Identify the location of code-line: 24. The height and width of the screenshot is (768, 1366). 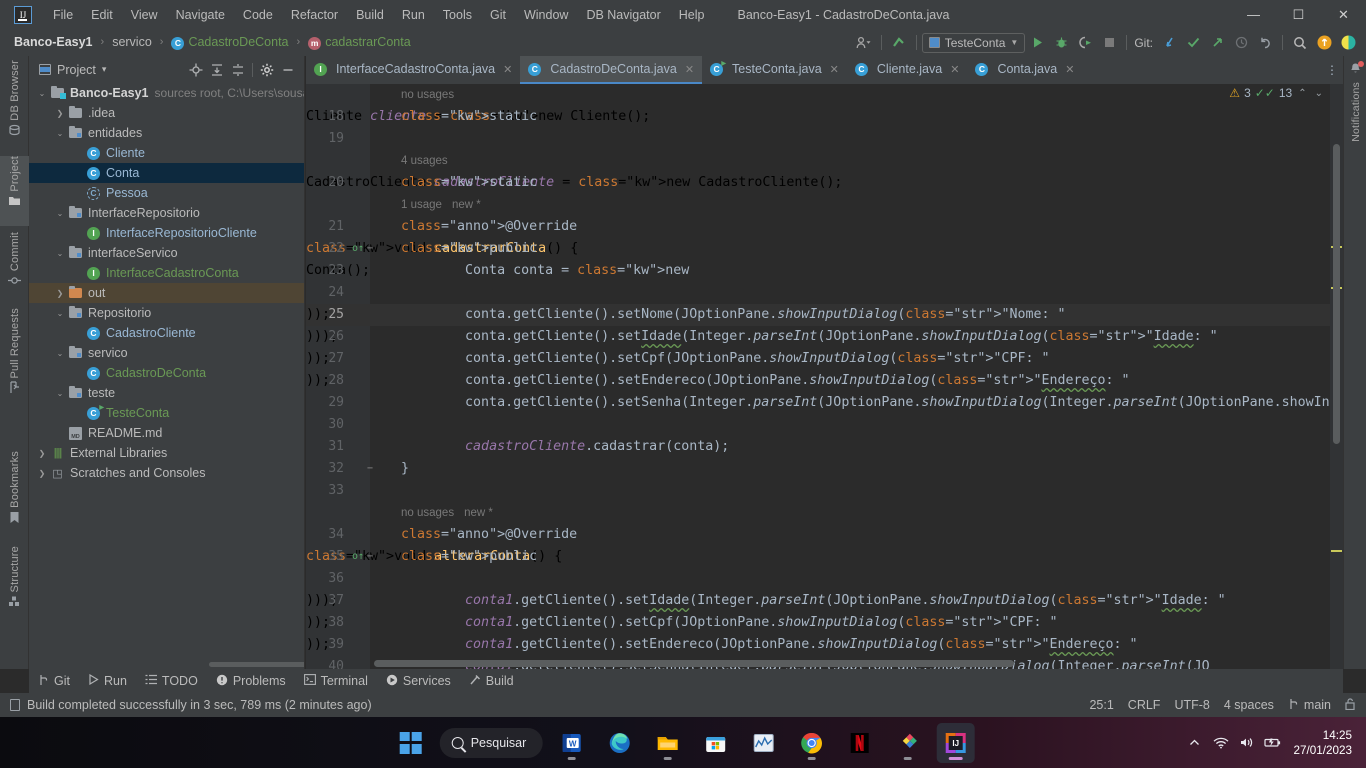
(824, 293).